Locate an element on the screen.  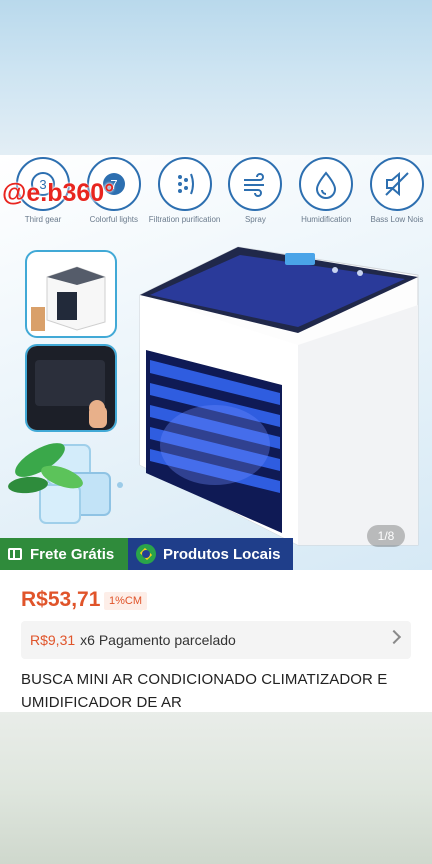
free-shipping-badge: Frete Grátis is located at coordinates (64, 554).